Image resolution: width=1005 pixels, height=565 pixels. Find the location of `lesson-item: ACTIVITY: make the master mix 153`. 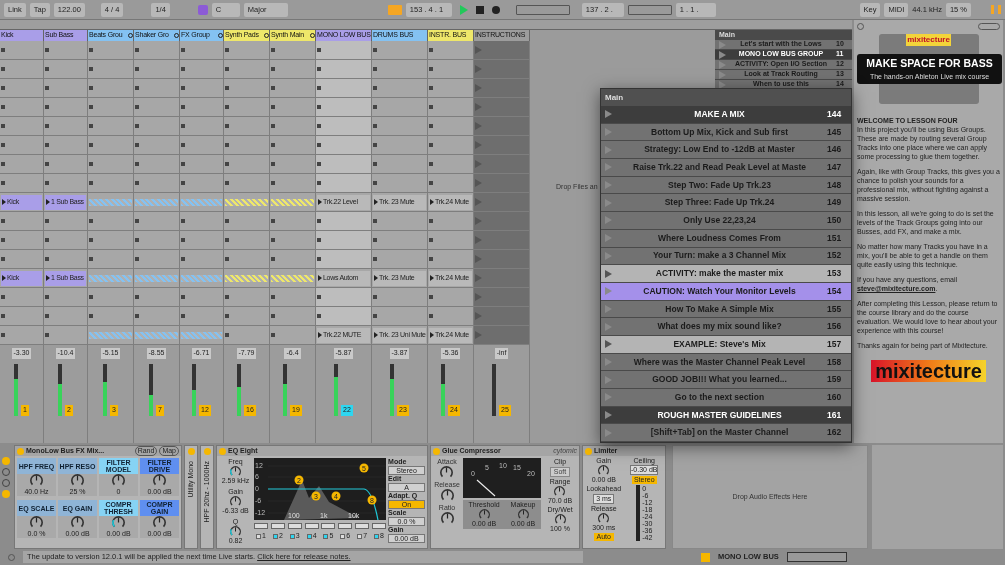

lesson-item: ACTIVITY: make the master mix 153 is located at coordinates (726, 274).